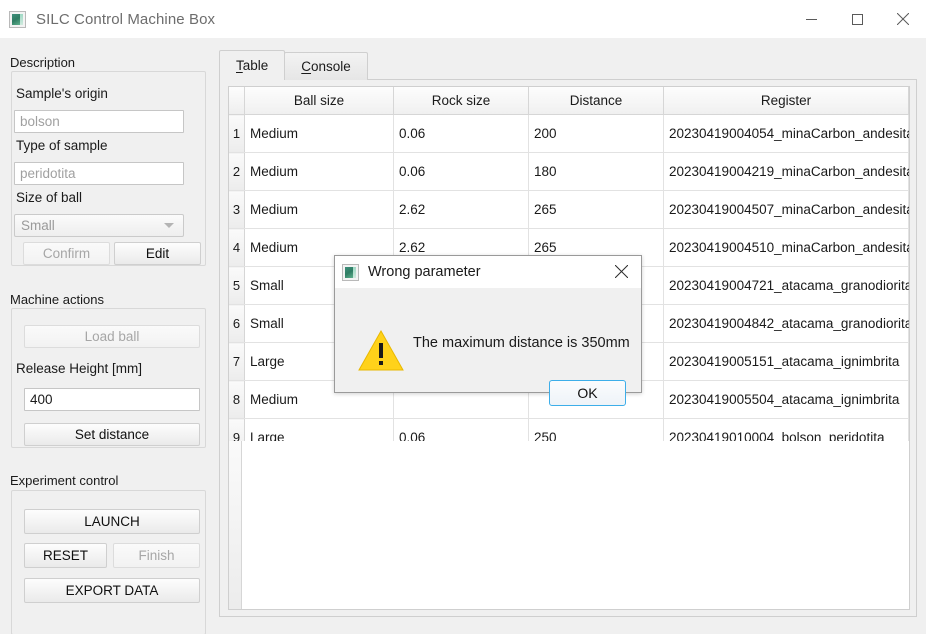  I want to click on release-height-label: Release Height [mm], so click(79, 368).